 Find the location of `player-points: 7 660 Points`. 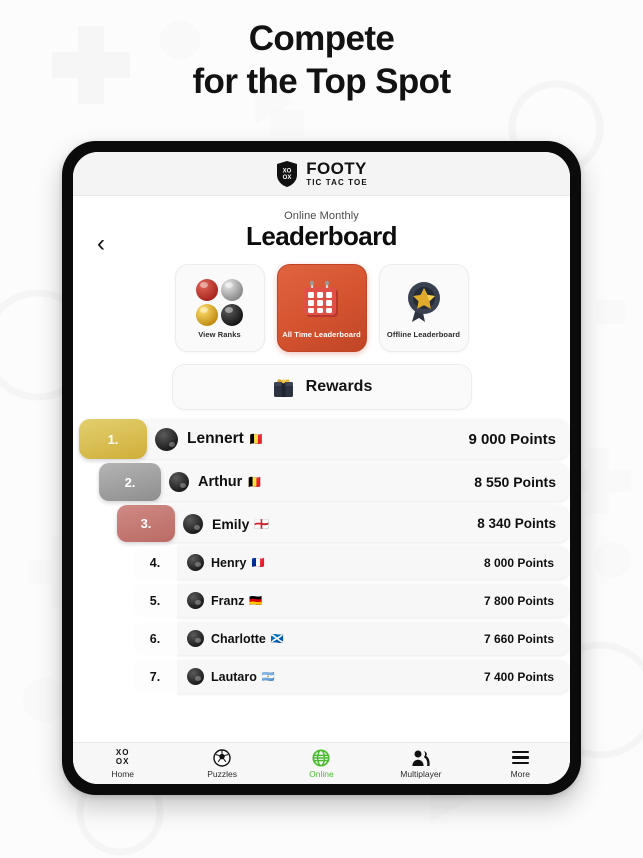

player-points: 7 660 Points is located at coordinates (518, 638).